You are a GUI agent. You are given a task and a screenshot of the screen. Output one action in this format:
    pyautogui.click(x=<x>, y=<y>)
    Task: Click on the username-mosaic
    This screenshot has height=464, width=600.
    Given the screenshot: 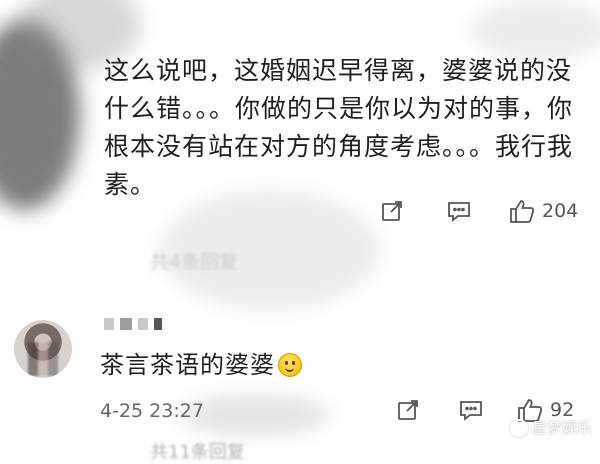 What is the action you would take?
    pyautogui.click(x=133, y=324)
    